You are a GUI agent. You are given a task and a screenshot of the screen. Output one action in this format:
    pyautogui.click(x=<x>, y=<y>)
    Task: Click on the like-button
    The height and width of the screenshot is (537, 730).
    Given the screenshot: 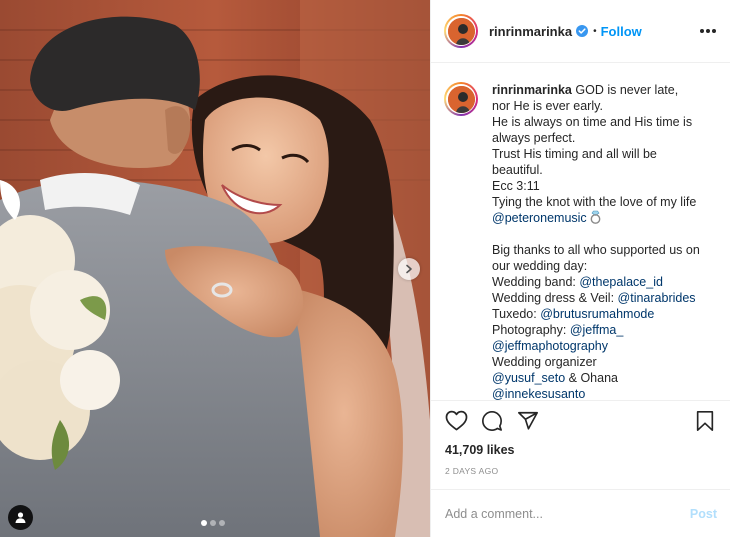 What is the action you would take?
    pyautogui.click(x=456, y=421)
    